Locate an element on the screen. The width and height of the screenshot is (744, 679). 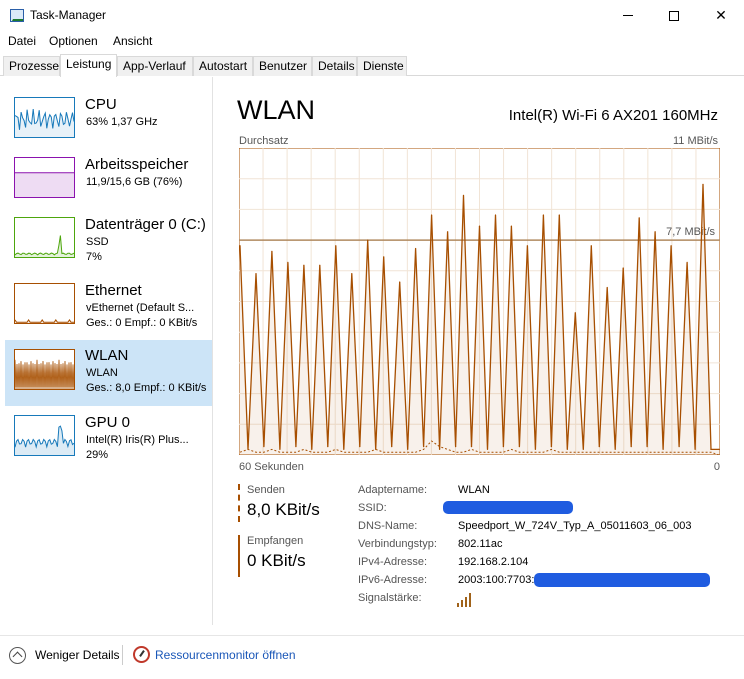
sidebar-item-wlan: WLAN WLAN Ges.: 8,0 Empf.: 0 KBit/s is located at coordinates (108, 373).